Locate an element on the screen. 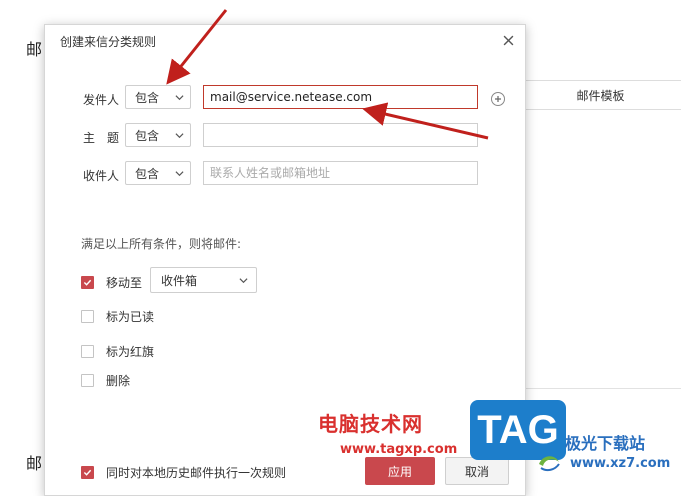  mark-read-checkbox is located at coordinates (87, 316).